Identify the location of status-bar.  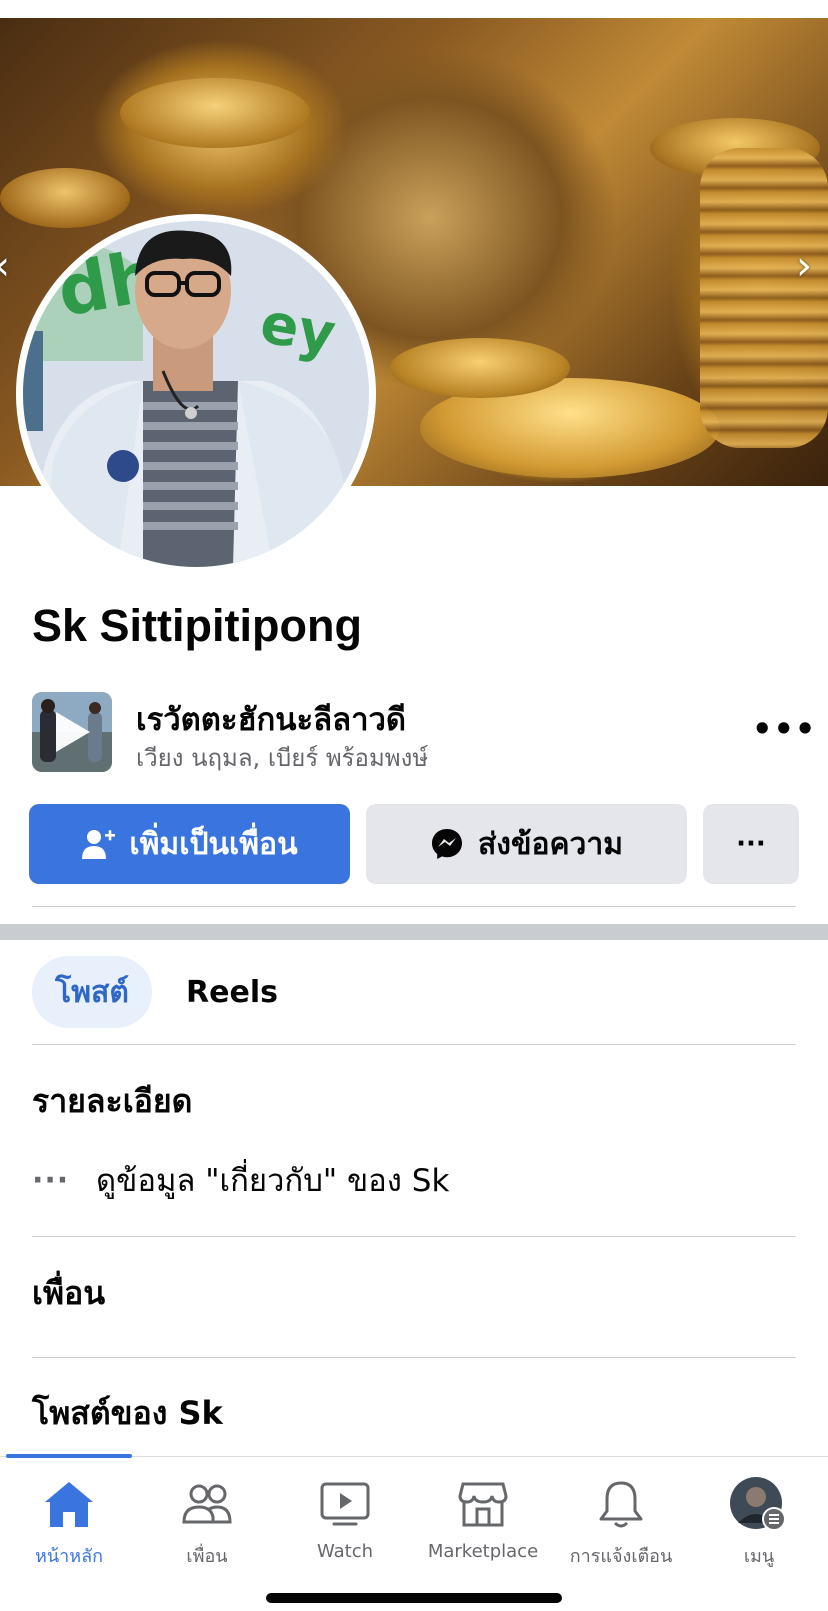
(414, 9).